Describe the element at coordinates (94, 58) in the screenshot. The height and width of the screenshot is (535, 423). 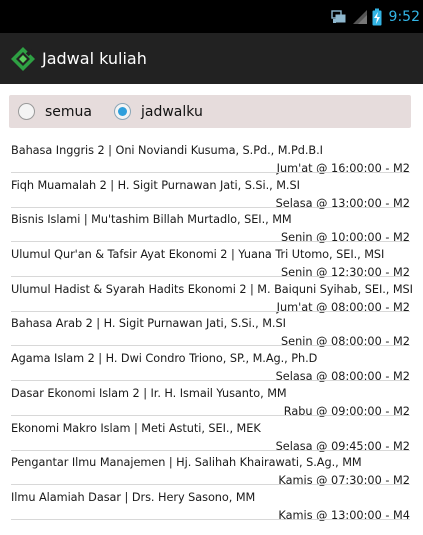
I see `app-title: Jadwal kuliah` at that location.